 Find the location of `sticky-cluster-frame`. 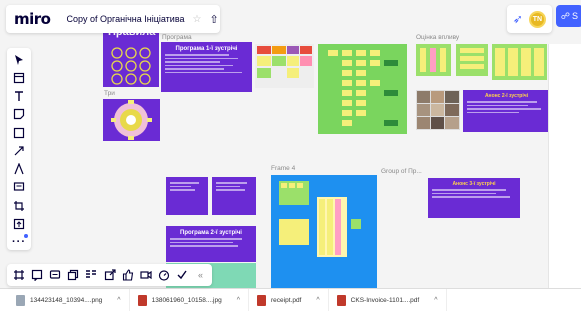

sticky-cluster-frame is located at coordinates (284, 66).